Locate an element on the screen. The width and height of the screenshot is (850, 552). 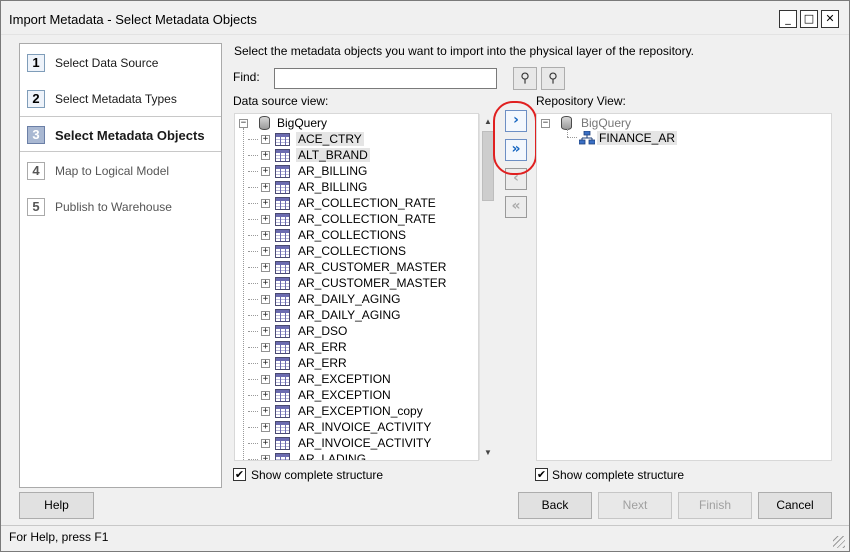
table-name: AR_EXCEPTION is located at coordinates (344, 395).